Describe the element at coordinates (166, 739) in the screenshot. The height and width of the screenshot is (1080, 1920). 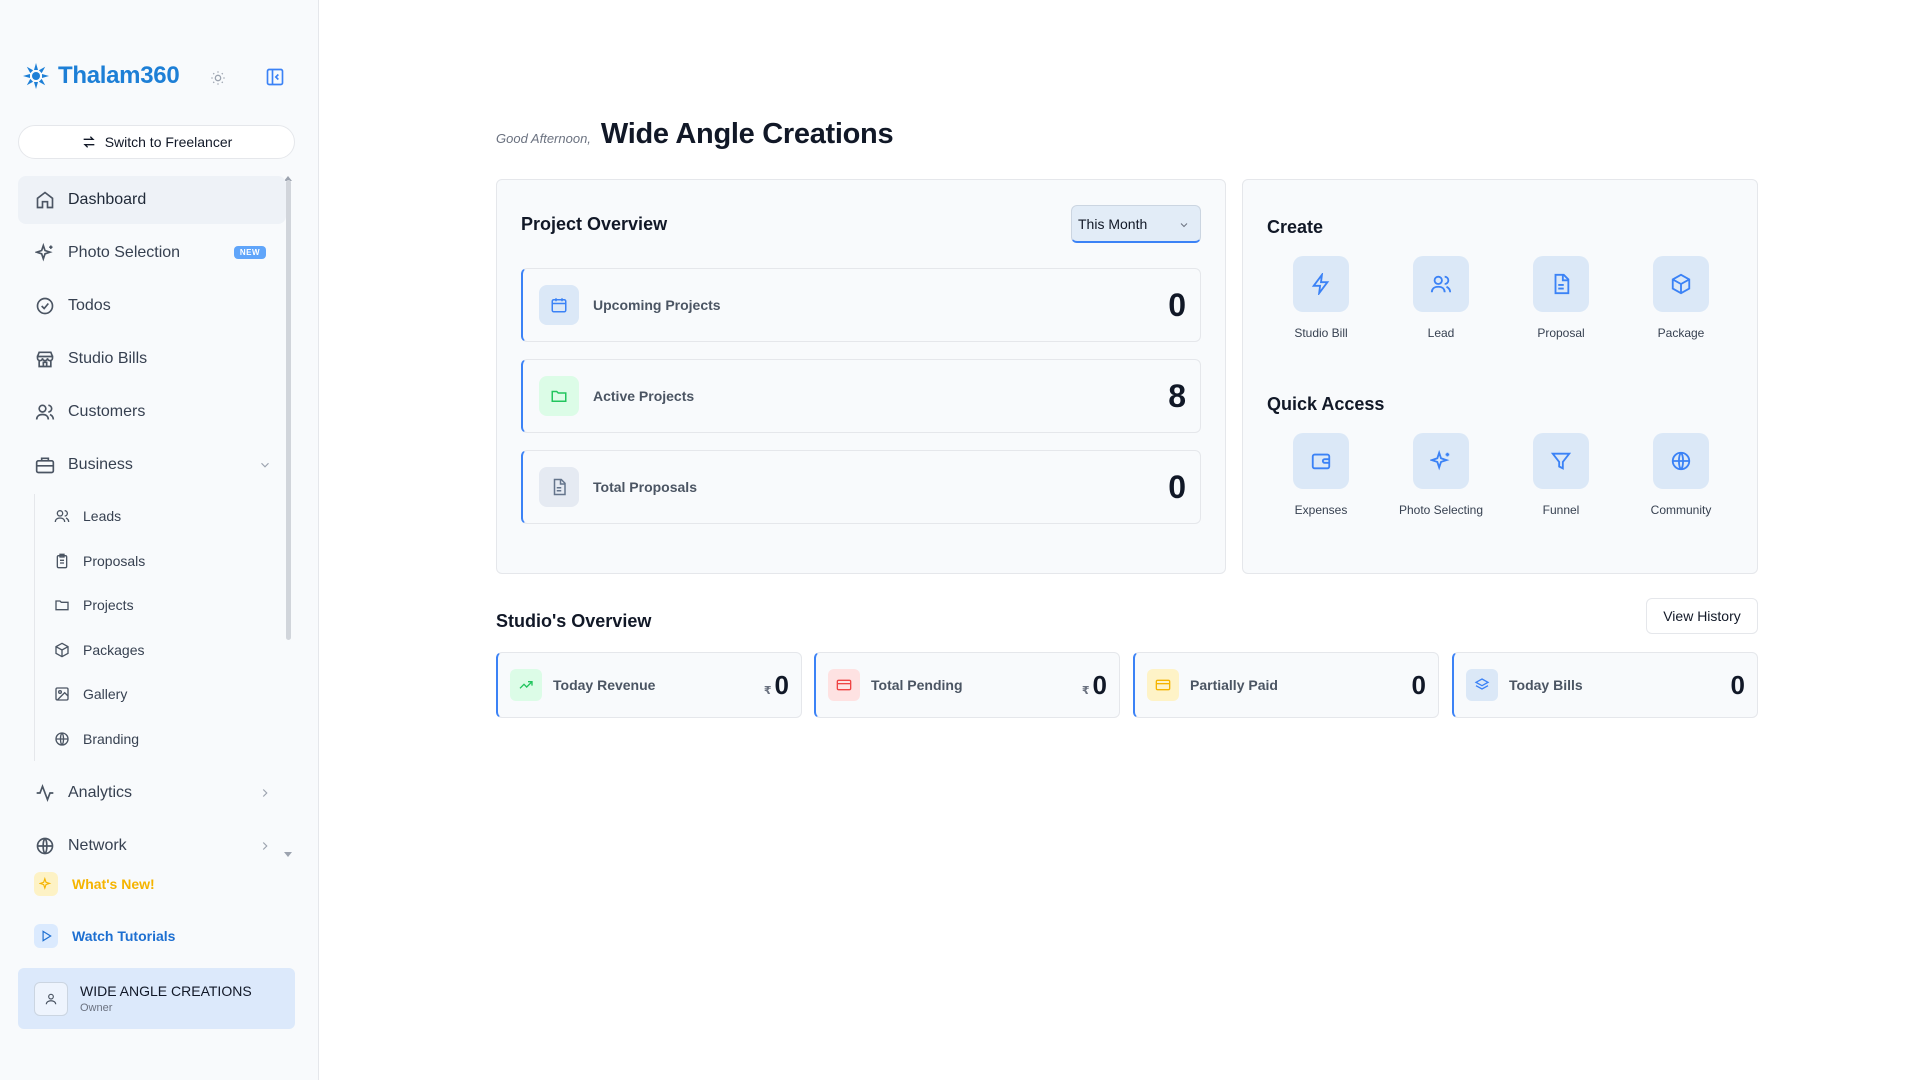
I see `sidebar-item-branding: Branding` at that location.